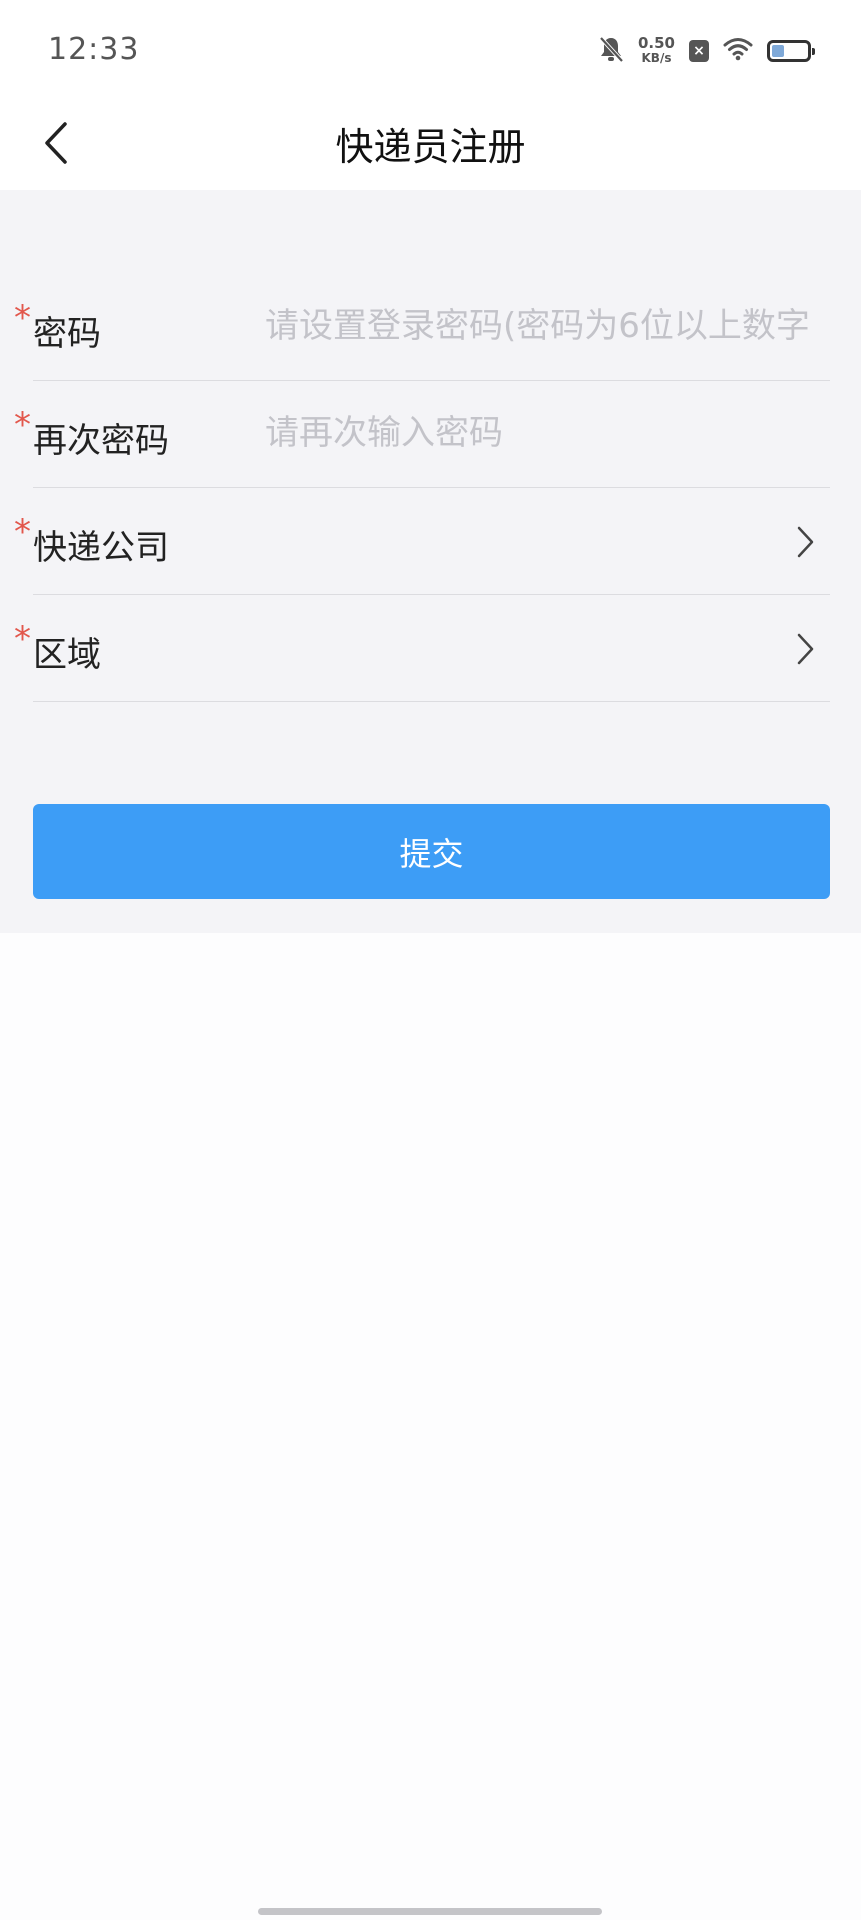  What do you see at coordinates (738, 51) in the screenshot?
I see `wifi-icon` at bounding box center [738, 51].